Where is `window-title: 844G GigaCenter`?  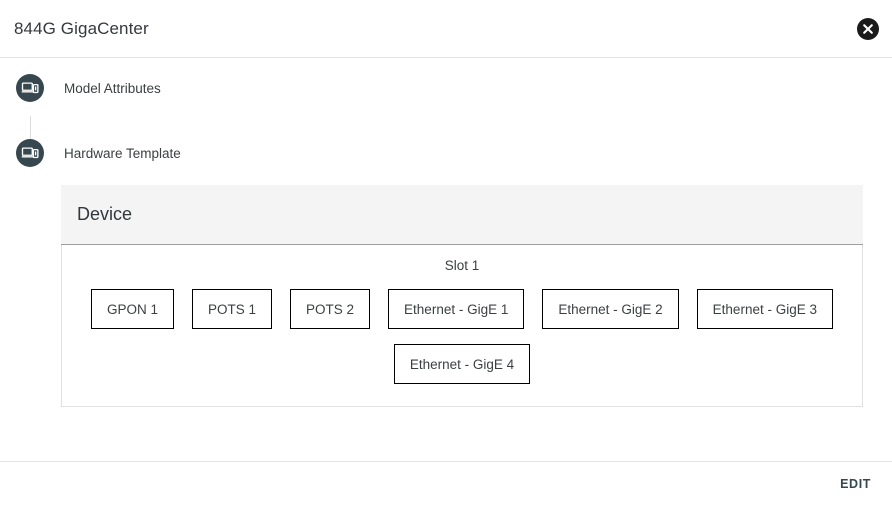 window-title: 844G GigaCenter is located at coordinates (81, 28).